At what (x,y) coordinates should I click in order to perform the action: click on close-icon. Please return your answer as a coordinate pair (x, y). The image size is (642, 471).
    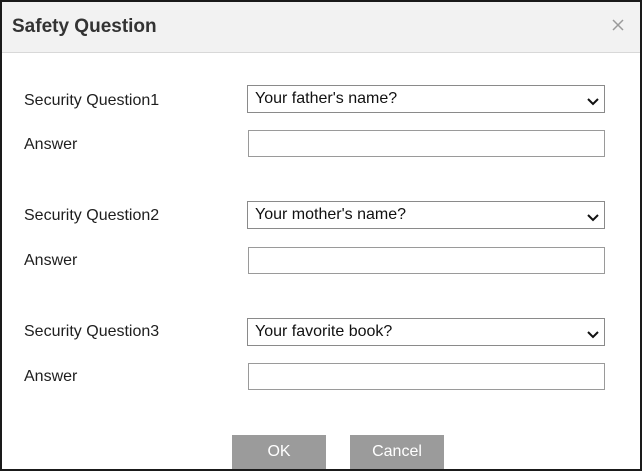
    Looking at the image, I should click on (618, 25).